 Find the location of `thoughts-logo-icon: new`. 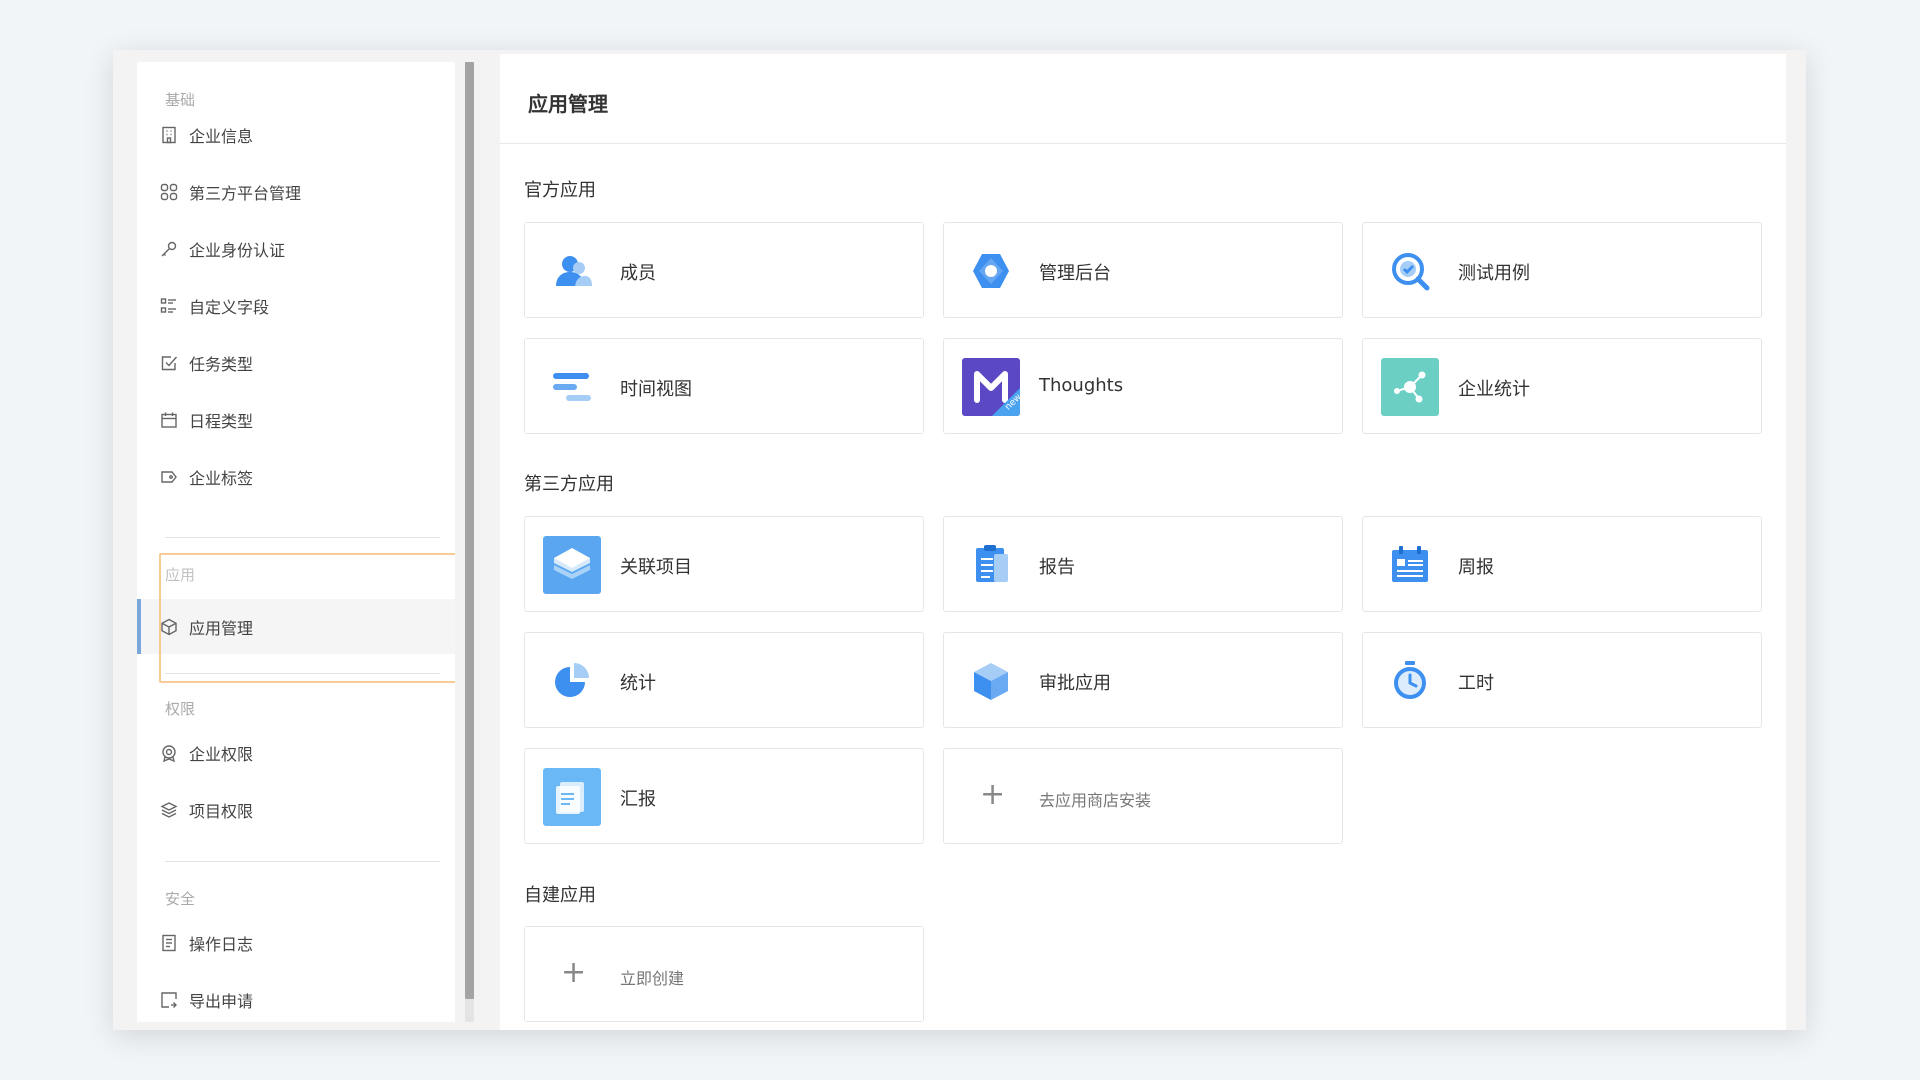

thoughts-logo-icon: new is located at coordinates (991, 387).